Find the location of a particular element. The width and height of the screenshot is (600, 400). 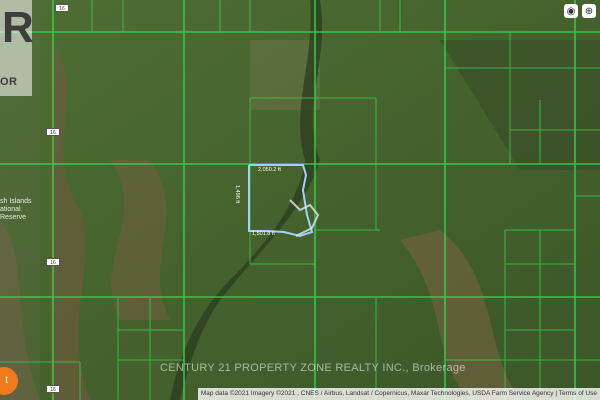

brand-logo: R OR is located at coordinates (17, 48).